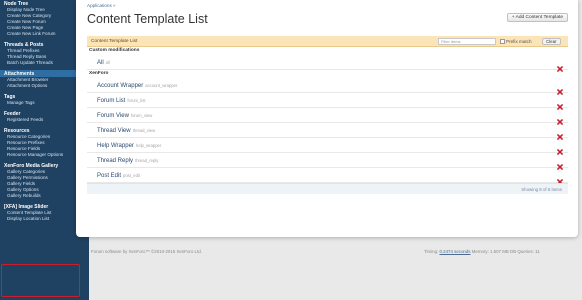 The width and height of the screenshot is (582, 300). I want to click on table-row: Help Wrapper help_wrapper, so click(327, 146).